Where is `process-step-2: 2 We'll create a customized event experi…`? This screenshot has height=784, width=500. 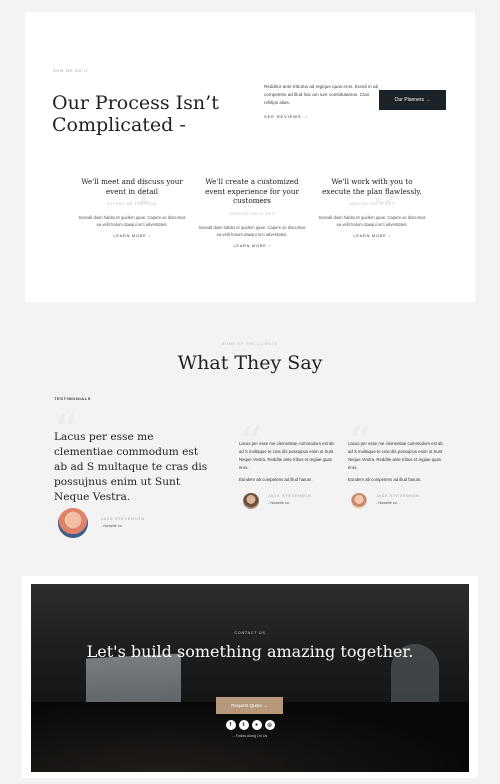 process-step-2: 2 We'll create a customized event experi… is located at coordinates (252, 210).